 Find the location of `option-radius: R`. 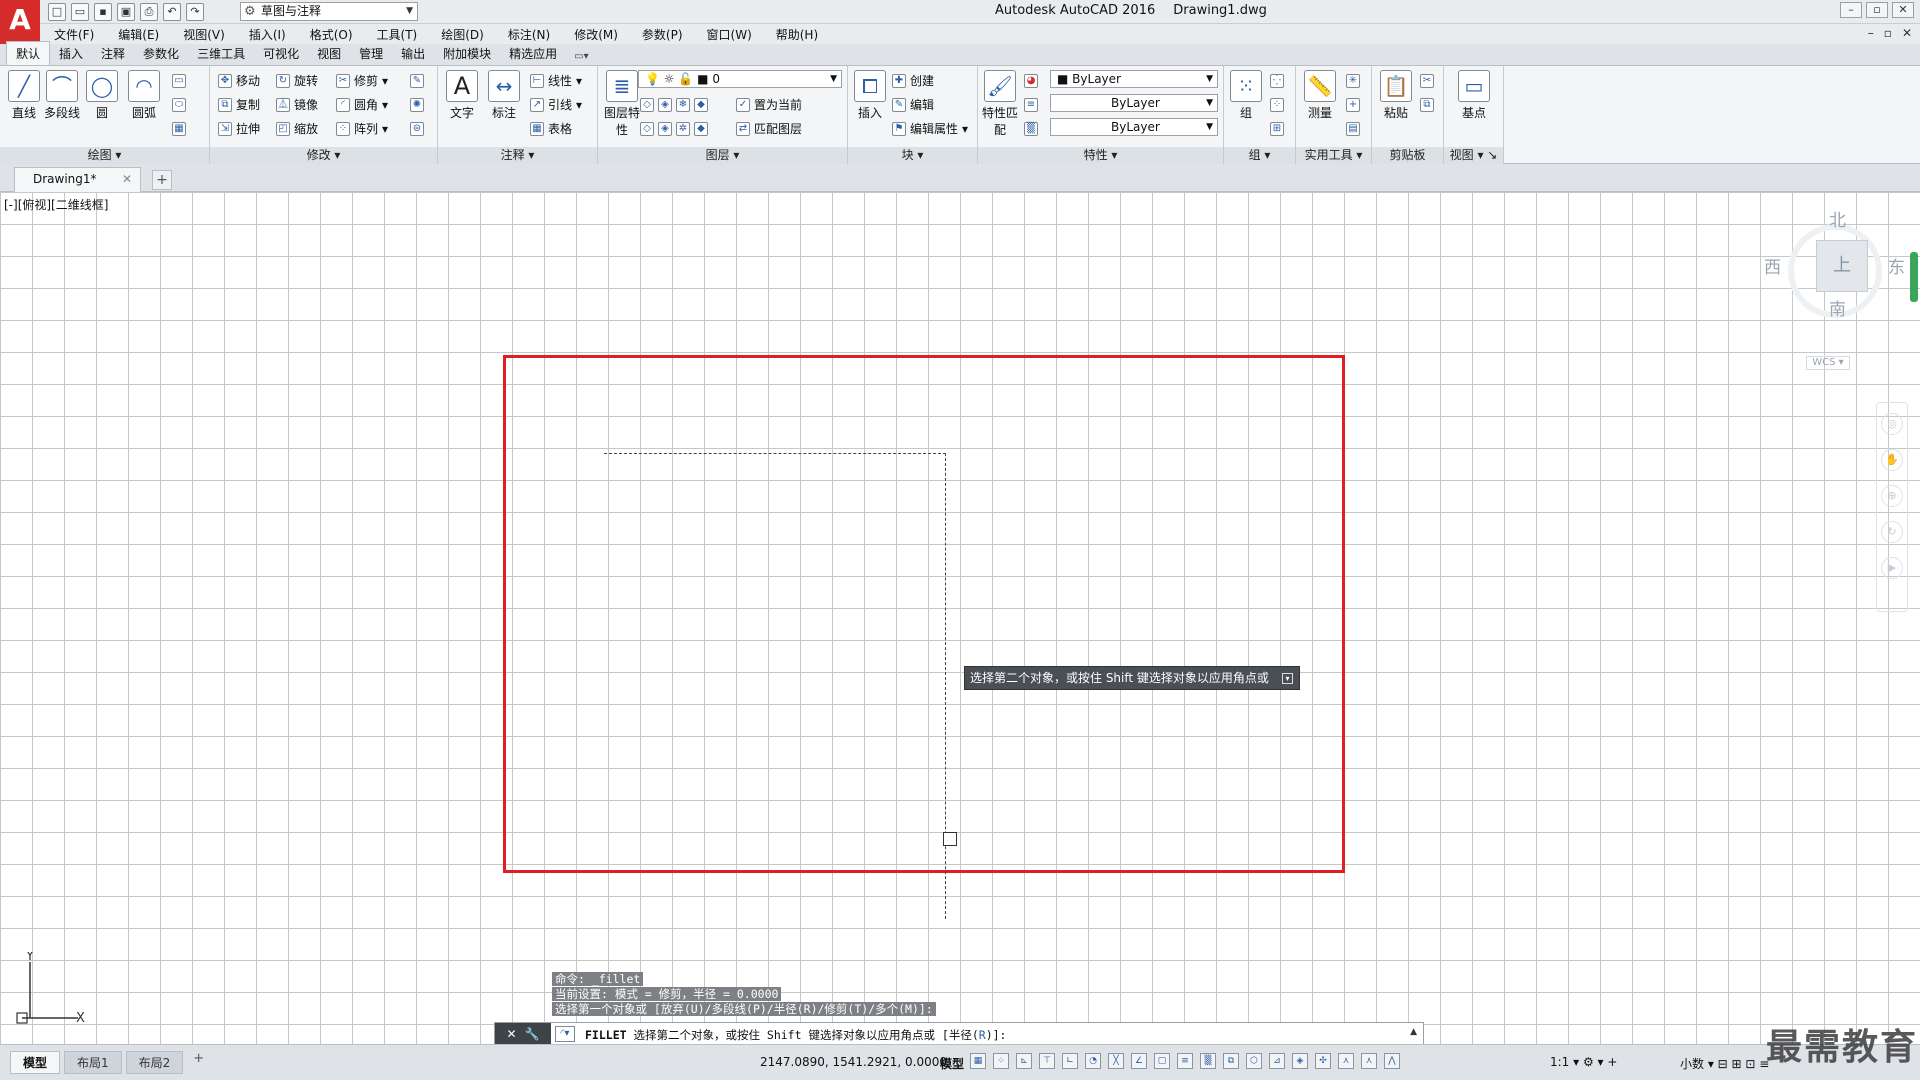

option-radius: R is located at coordinates (982, 1035).